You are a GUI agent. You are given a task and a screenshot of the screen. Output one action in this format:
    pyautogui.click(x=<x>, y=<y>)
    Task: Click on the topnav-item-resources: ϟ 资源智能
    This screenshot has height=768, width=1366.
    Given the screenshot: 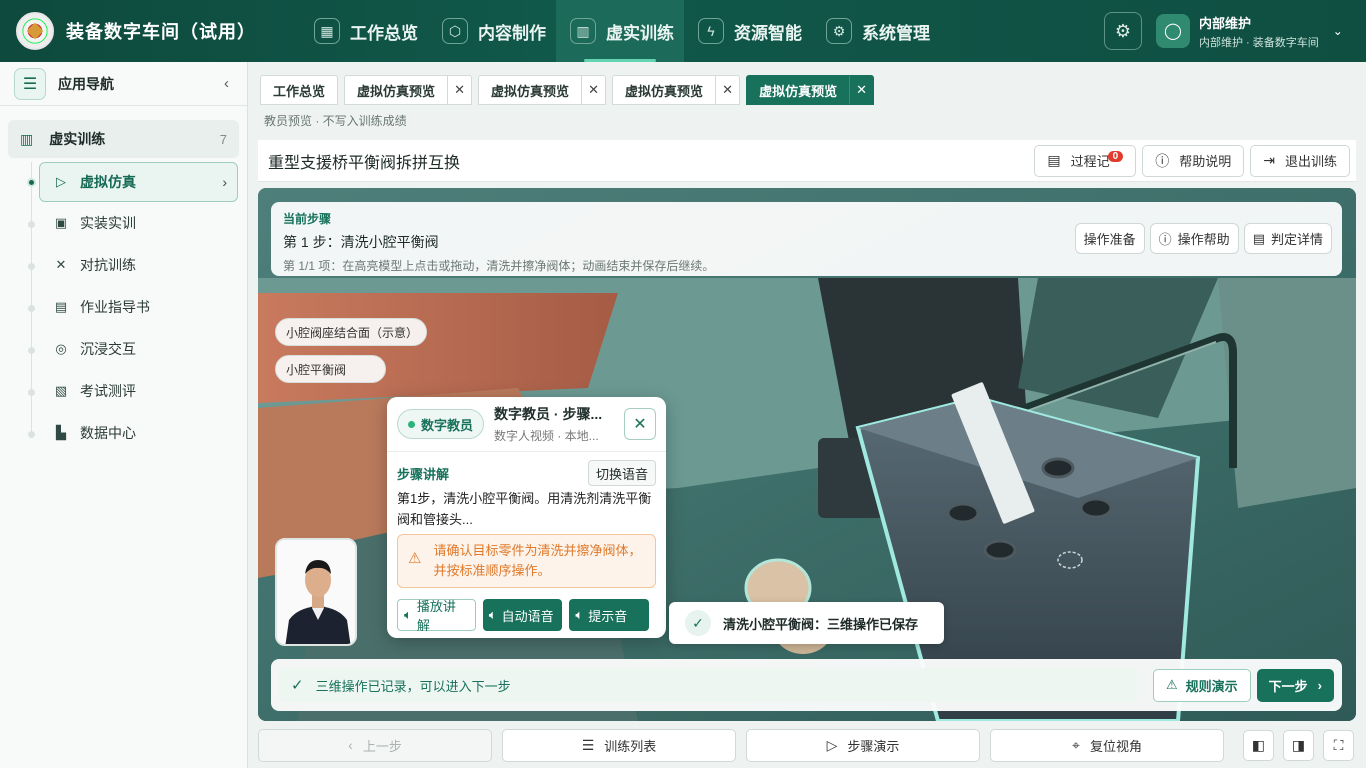 What is the action you would take?
    pyautogui.click(x=748, y=31)
    